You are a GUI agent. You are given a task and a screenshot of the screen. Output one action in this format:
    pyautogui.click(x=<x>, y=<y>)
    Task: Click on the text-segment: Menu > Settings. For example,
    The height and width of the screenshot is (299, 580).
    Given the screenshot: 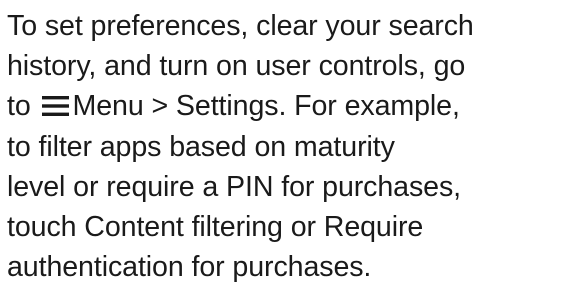 What is the action you would take?
    pyautogui.click(x=266, y=106)
    